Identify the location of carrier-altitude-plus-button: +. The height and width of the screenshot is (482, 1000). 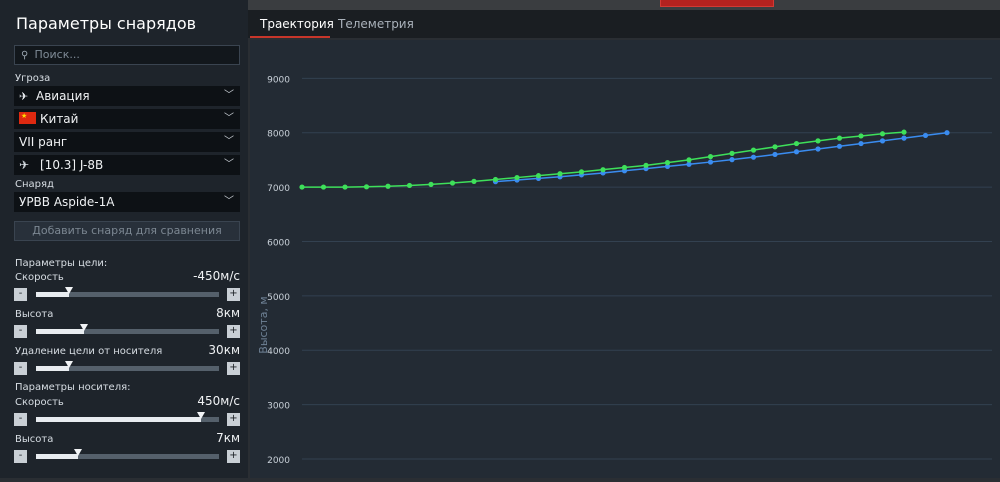
(233, 456).